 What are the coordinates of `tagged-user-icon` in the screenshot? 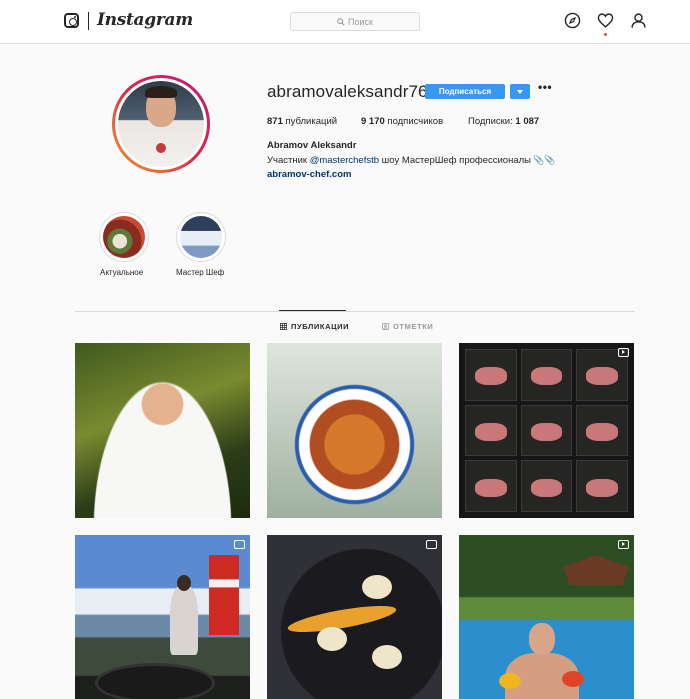 It's located at (385, 326).